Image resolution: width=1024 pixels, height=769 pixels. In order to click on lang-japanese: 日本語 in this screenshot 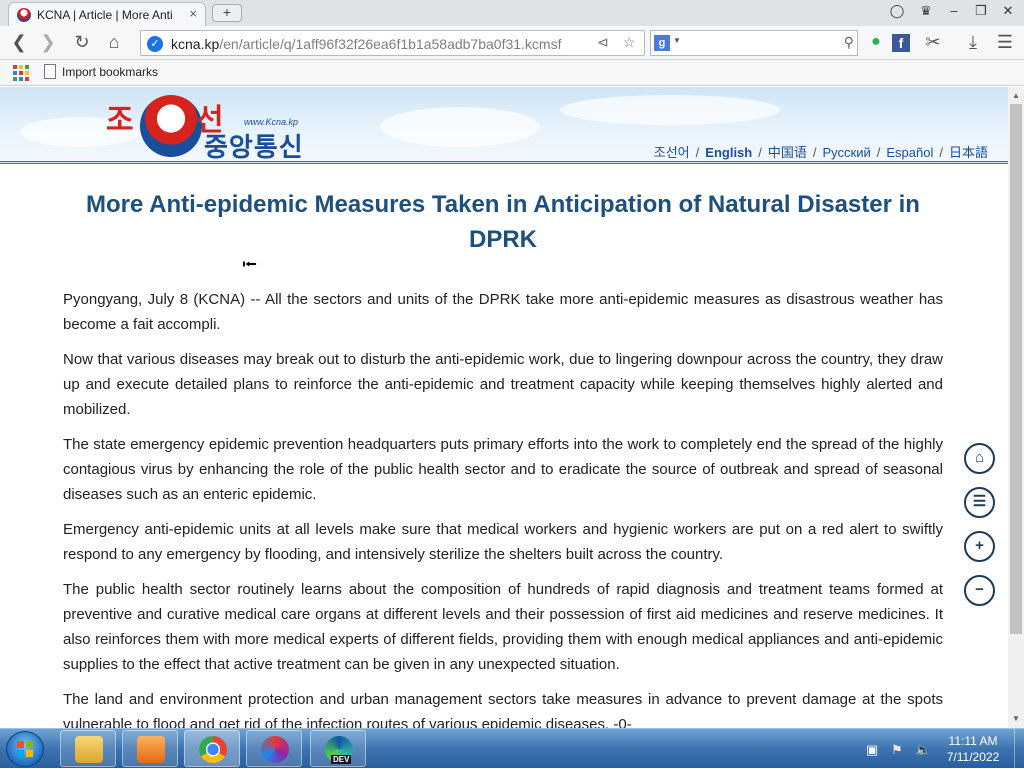, I will do `click(968, 152)`.